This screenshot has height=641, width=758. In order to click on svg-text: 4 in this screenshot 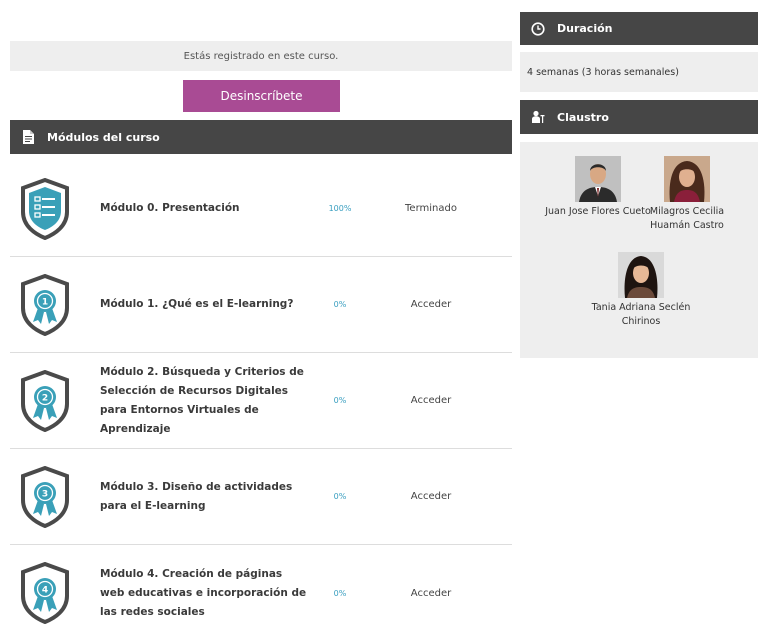, I will do `click(45, 591)`.